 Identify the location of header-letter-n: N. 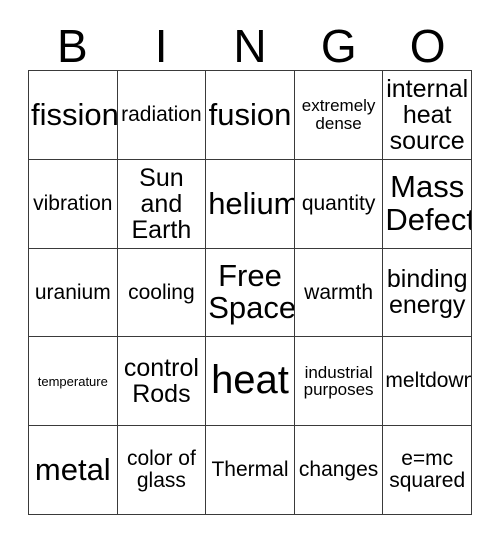
(250, 46).